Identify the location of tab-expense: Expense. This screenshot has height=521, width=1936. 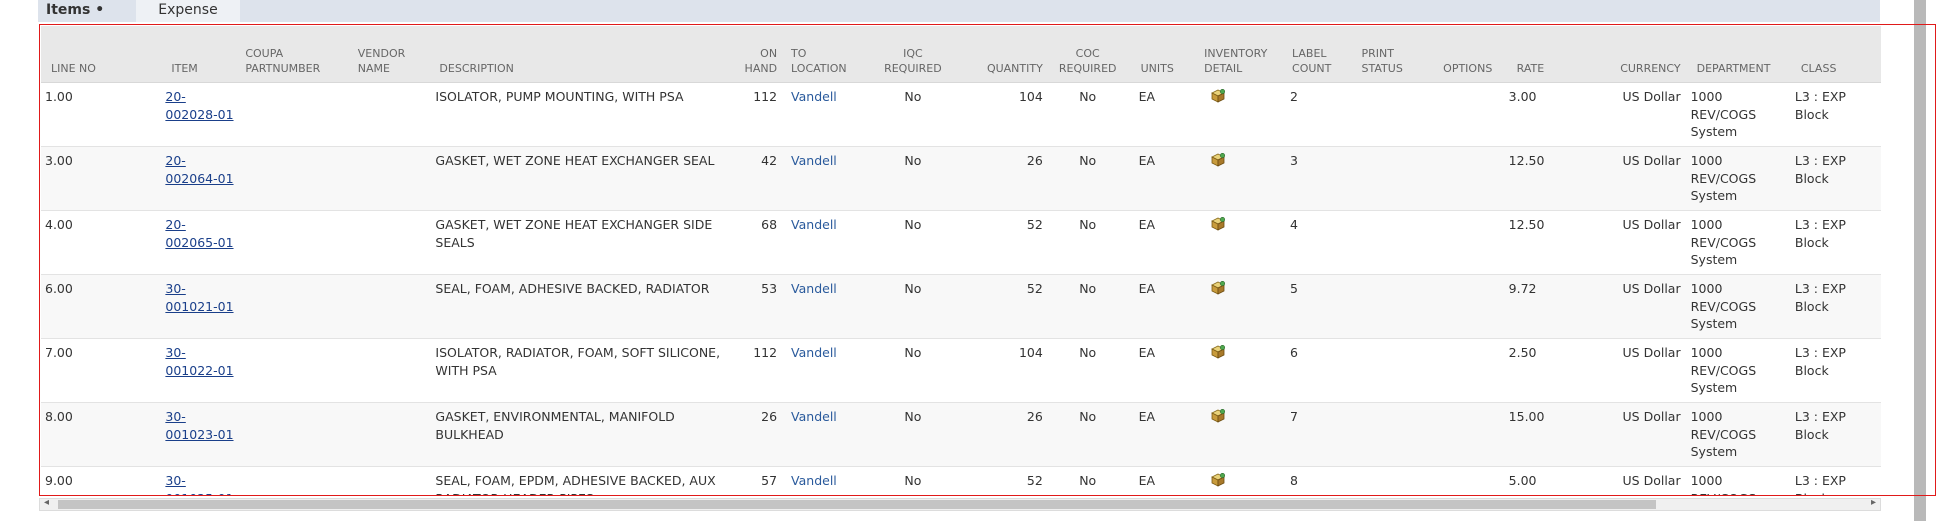
(188, 11).